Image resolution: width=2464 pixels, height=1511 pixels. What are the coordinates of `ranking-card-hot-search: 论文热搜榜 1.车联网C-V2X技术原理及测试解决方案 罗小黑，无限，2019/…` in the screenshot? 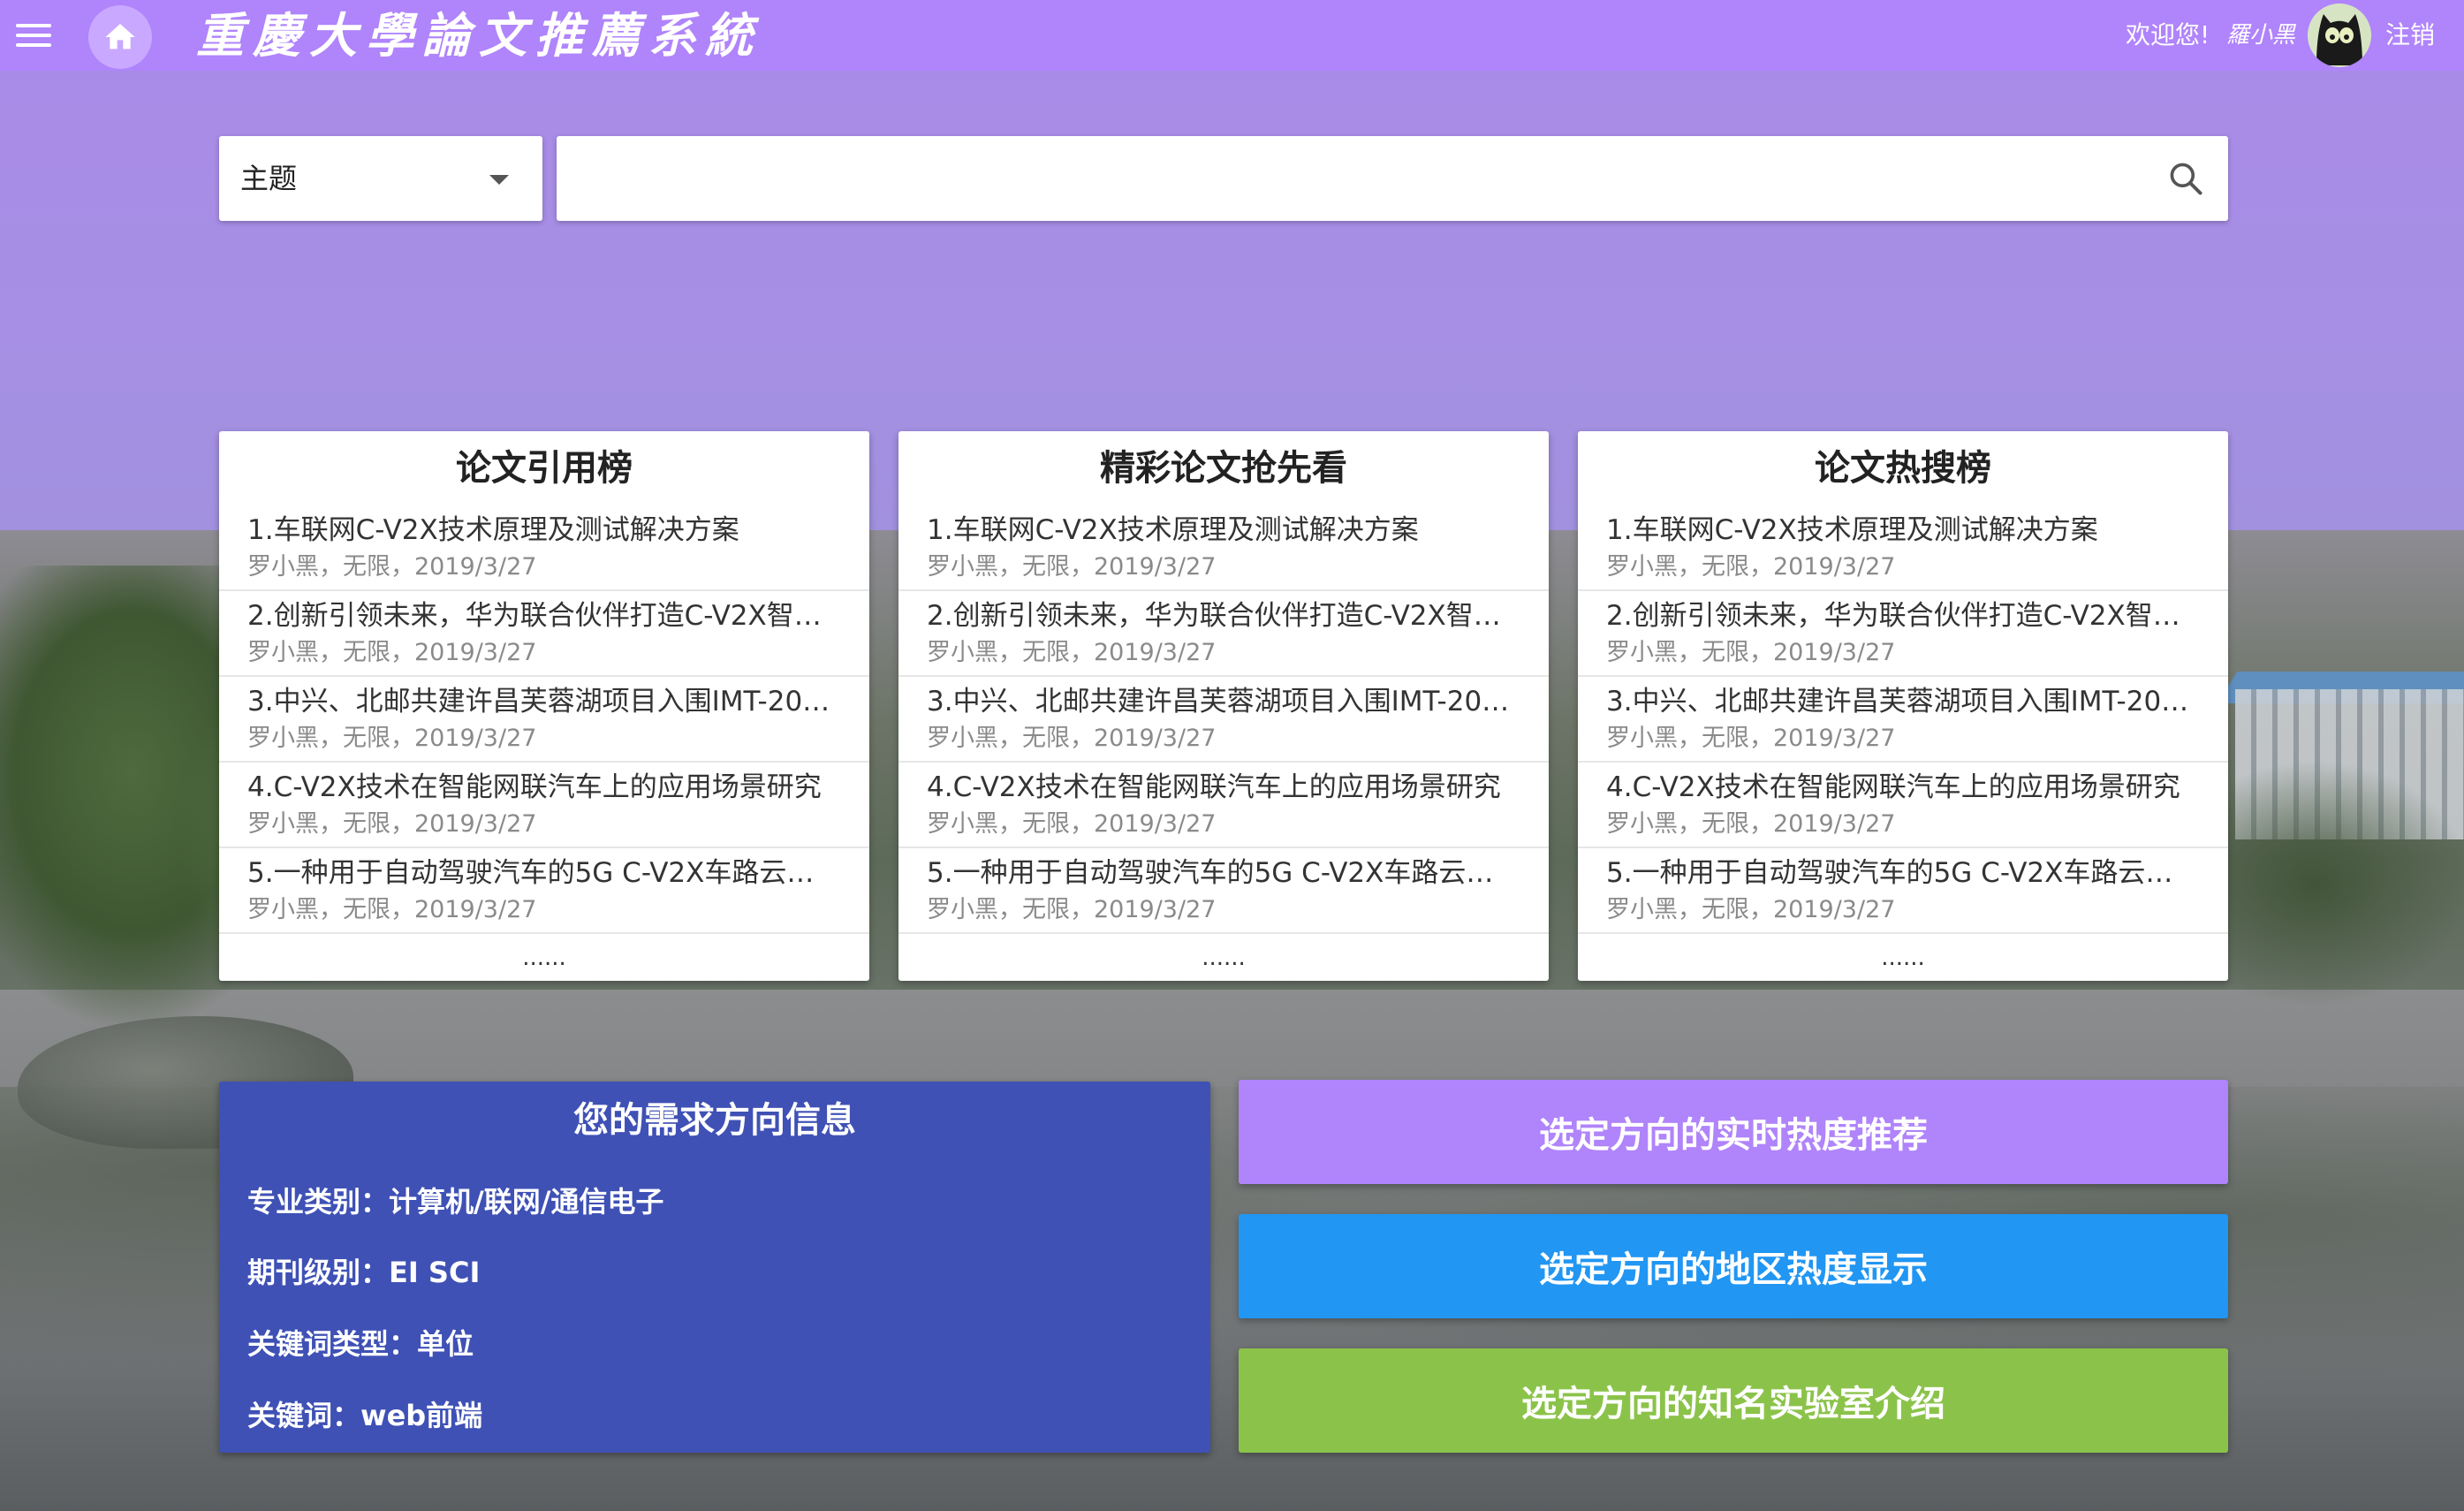 It's located at (1903, 706).